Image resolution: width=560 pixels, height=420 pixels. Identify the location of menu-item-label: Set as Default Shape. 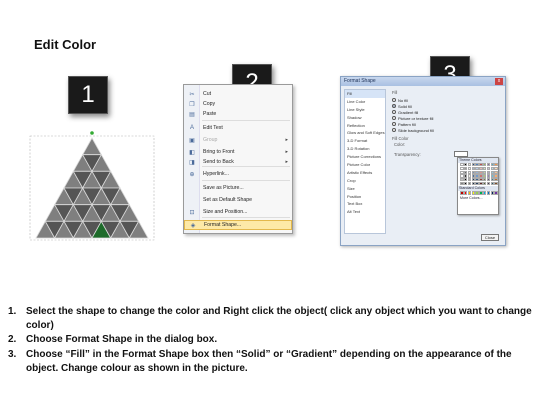
(228, 200).